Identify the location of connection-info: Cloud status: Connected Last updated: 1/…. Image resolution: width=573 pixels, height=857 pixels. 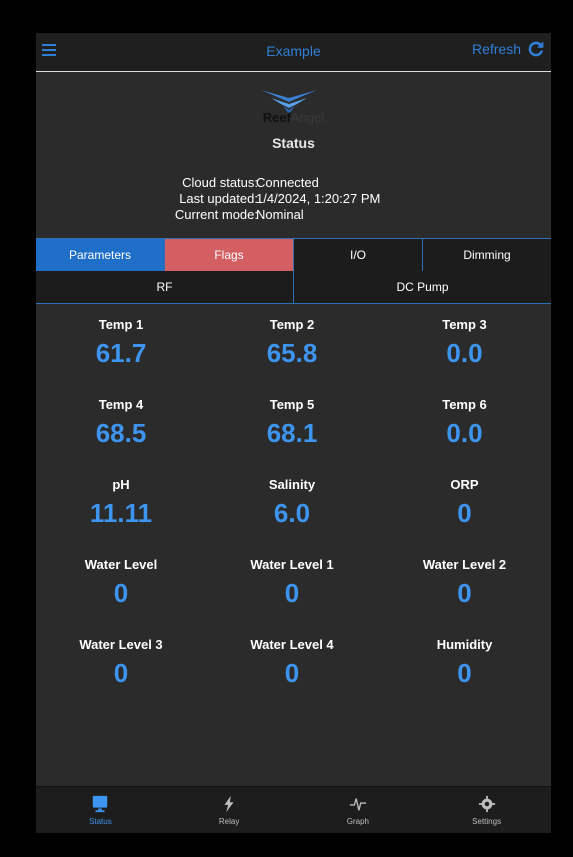
(293, 199).